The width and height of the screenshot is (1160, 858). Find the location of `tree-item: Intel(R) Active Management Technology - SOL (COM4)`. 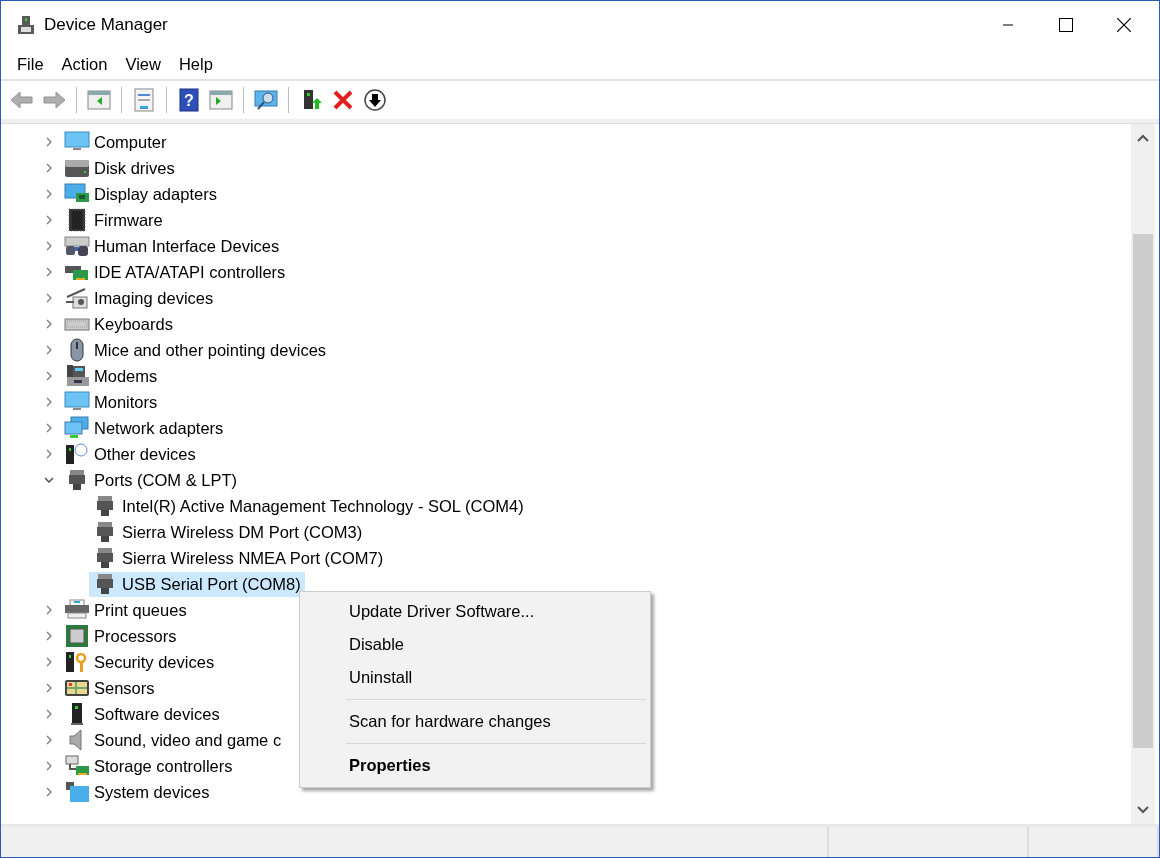

tree-item: Intel(R) Active Management Technology - SOL (COM4) is located at coordinates (308, 506).